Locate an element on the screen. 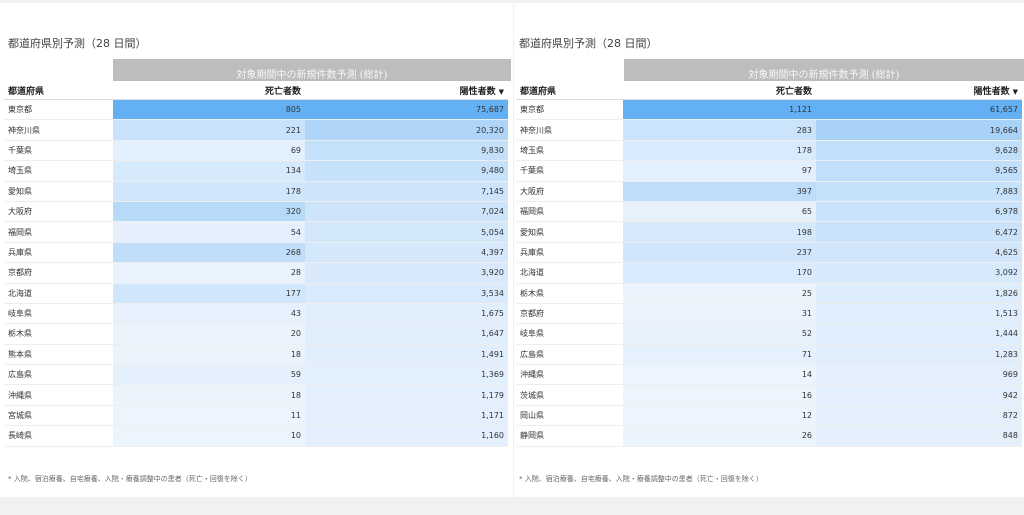  table-row: 静岡県 26 848 is located at coordinates (769, 436).